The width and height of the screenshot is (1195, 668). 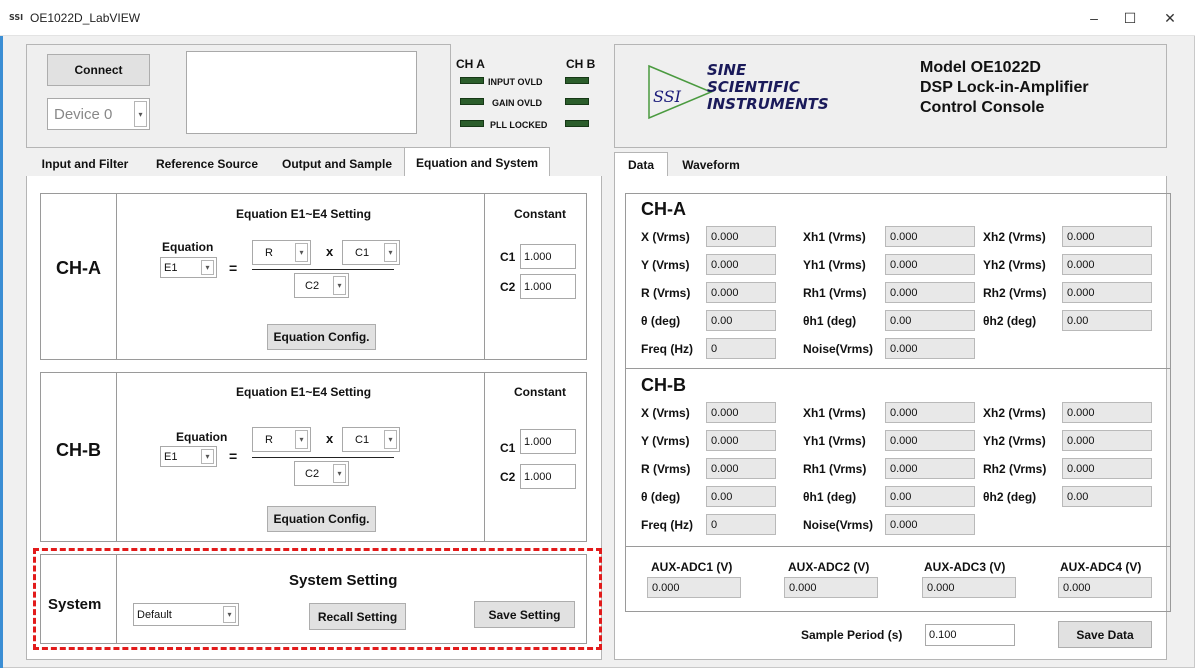 I want to click on chb-label: CH-B, so click(x=78, y=450).